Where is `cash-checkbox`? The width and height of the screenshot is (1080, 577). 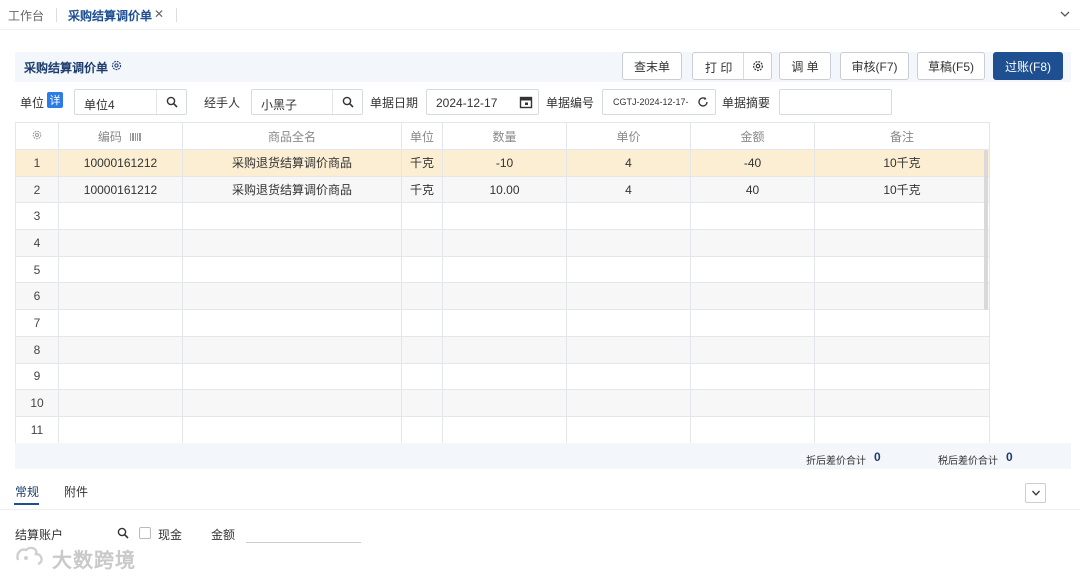
cash-checkbox is located at coordinates (145, 533).